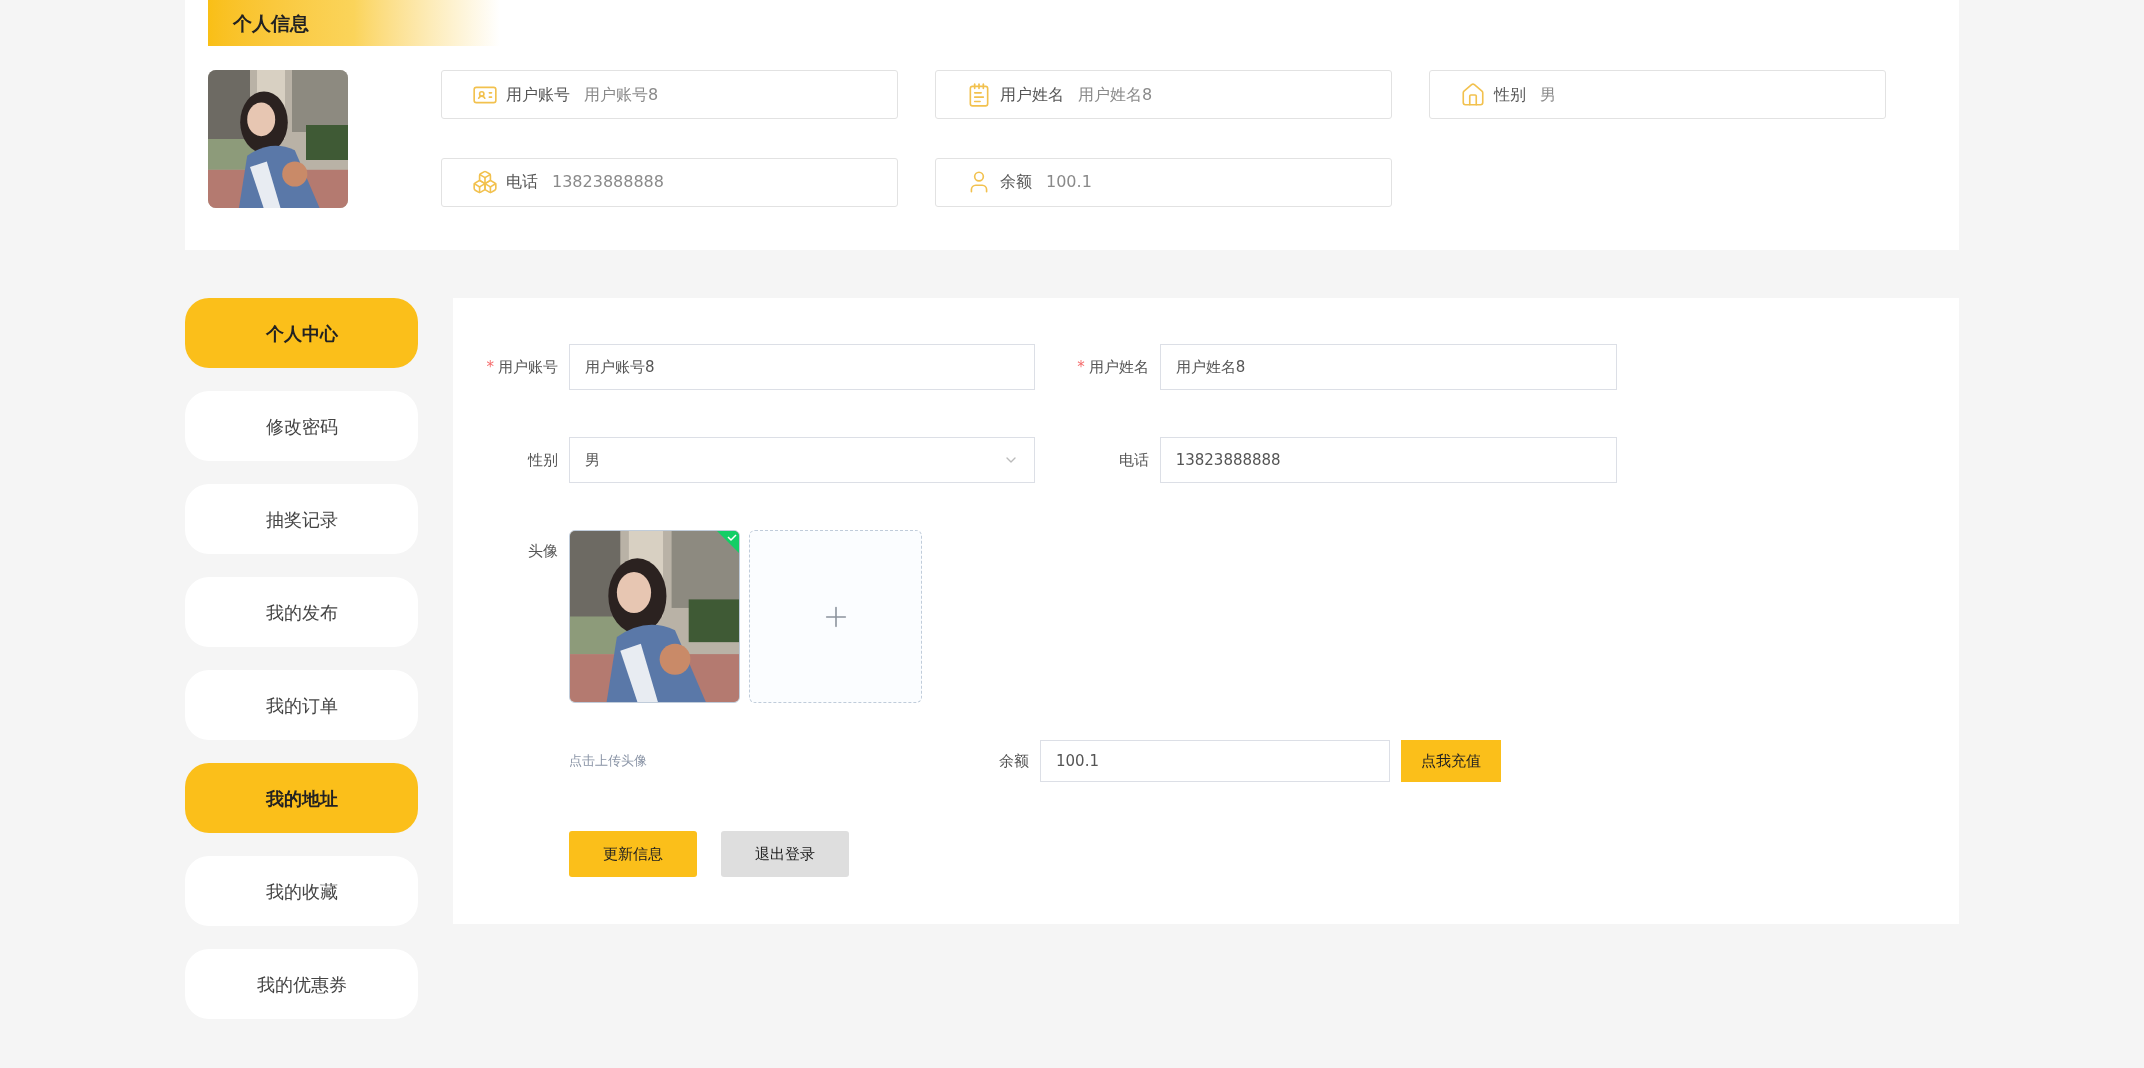 The width and height of the screenshot is (2144, 1068). I want to click on field-value: 用户姓名8, so click(1115, 94).